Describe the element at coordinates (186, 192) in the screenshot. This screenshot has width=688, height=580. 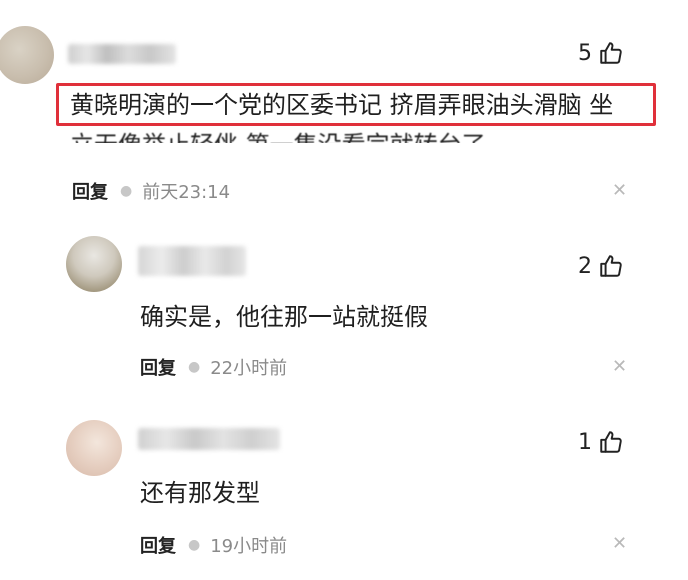
I see `timestamp: 前天23:14` at that location.